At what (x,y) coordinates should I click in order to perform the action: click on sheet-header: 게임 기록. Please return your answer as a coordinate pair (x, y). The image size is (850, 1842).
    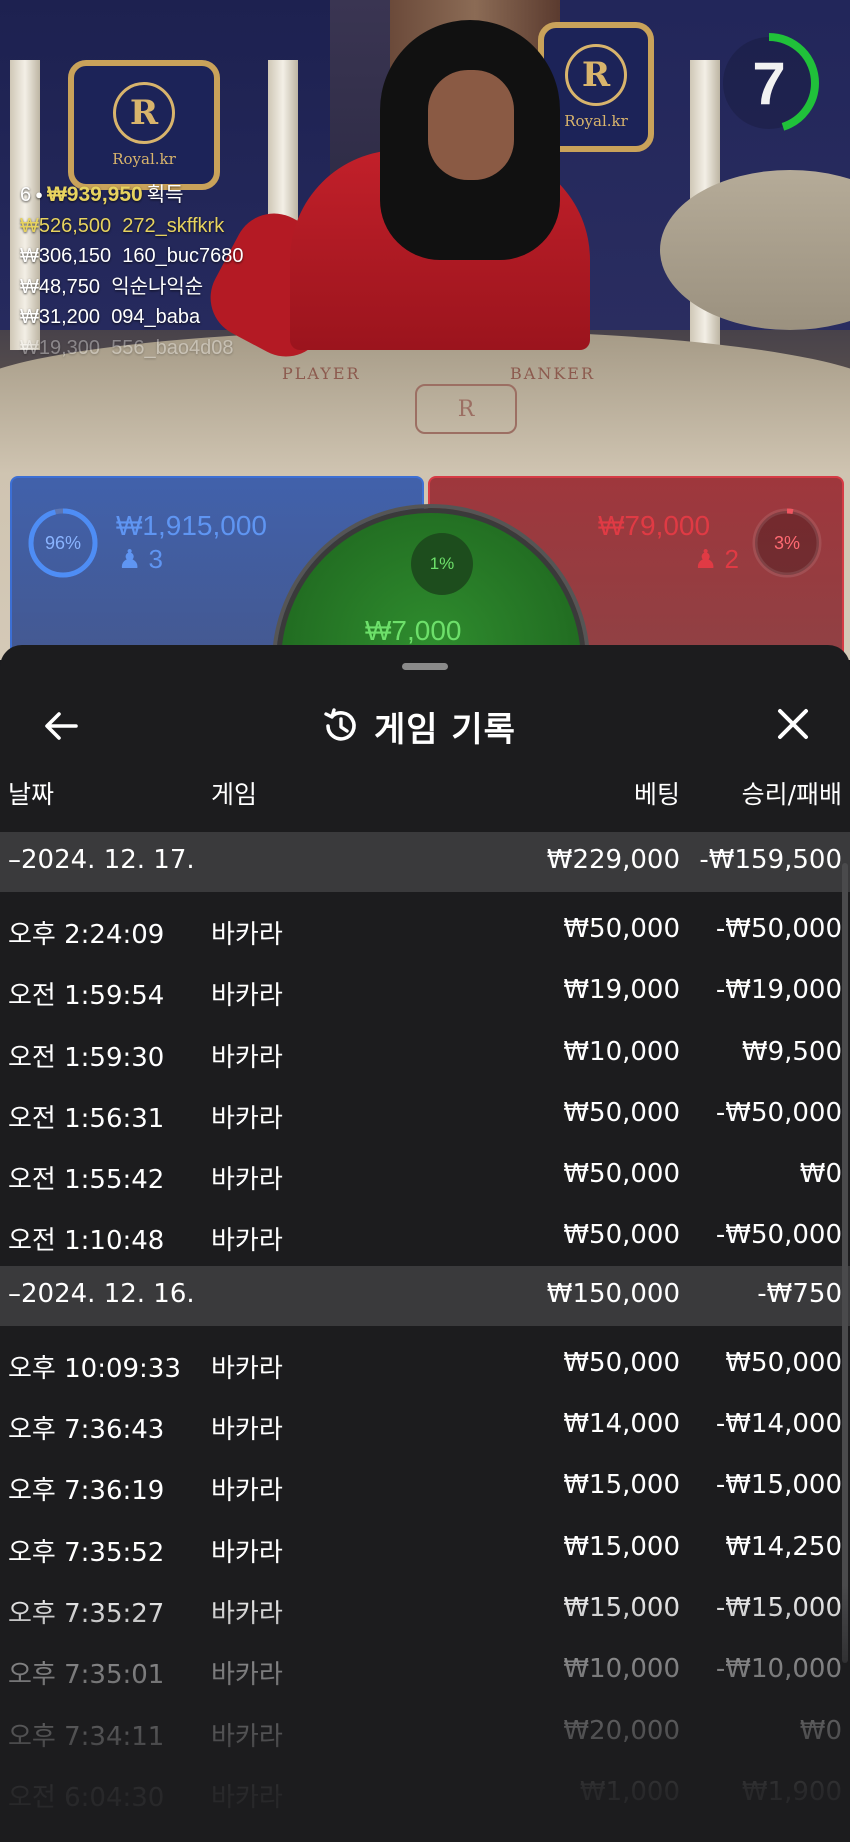
    Looking at the image, I should click on (425, 725).